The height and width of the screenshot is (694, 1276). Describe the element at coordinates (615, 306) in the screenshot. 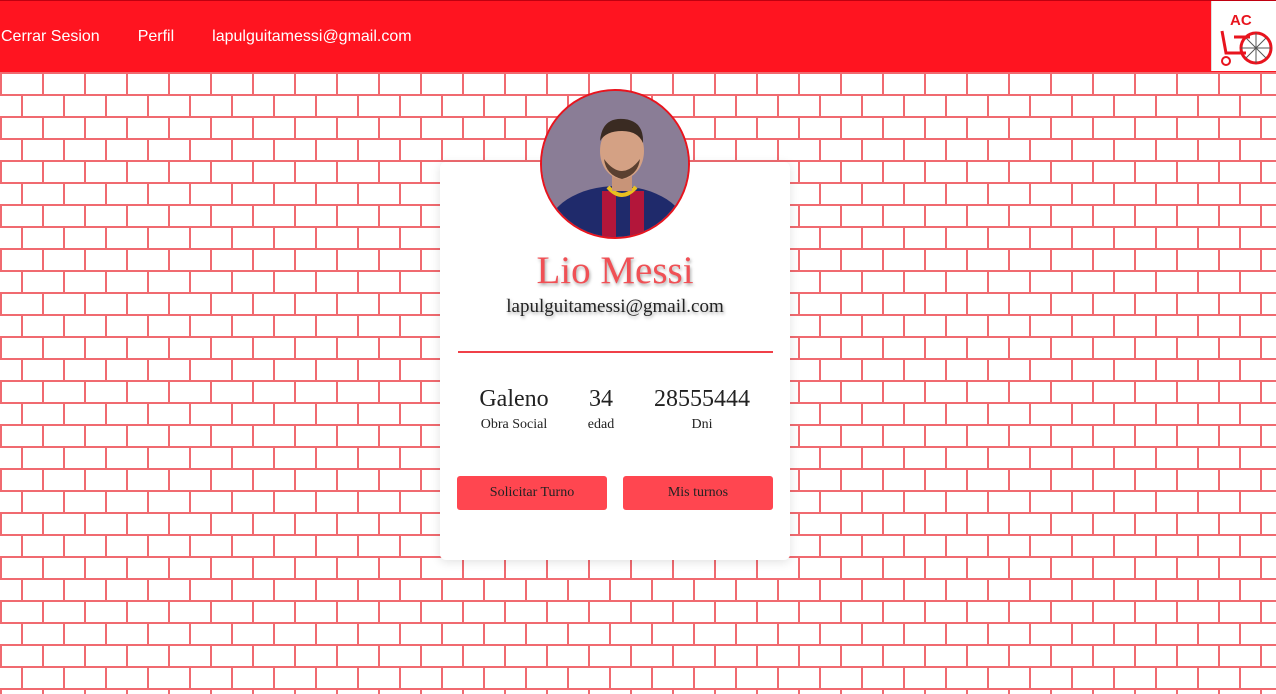

I see `profile-email: lapulguitamessi@gmail.com` at that location.